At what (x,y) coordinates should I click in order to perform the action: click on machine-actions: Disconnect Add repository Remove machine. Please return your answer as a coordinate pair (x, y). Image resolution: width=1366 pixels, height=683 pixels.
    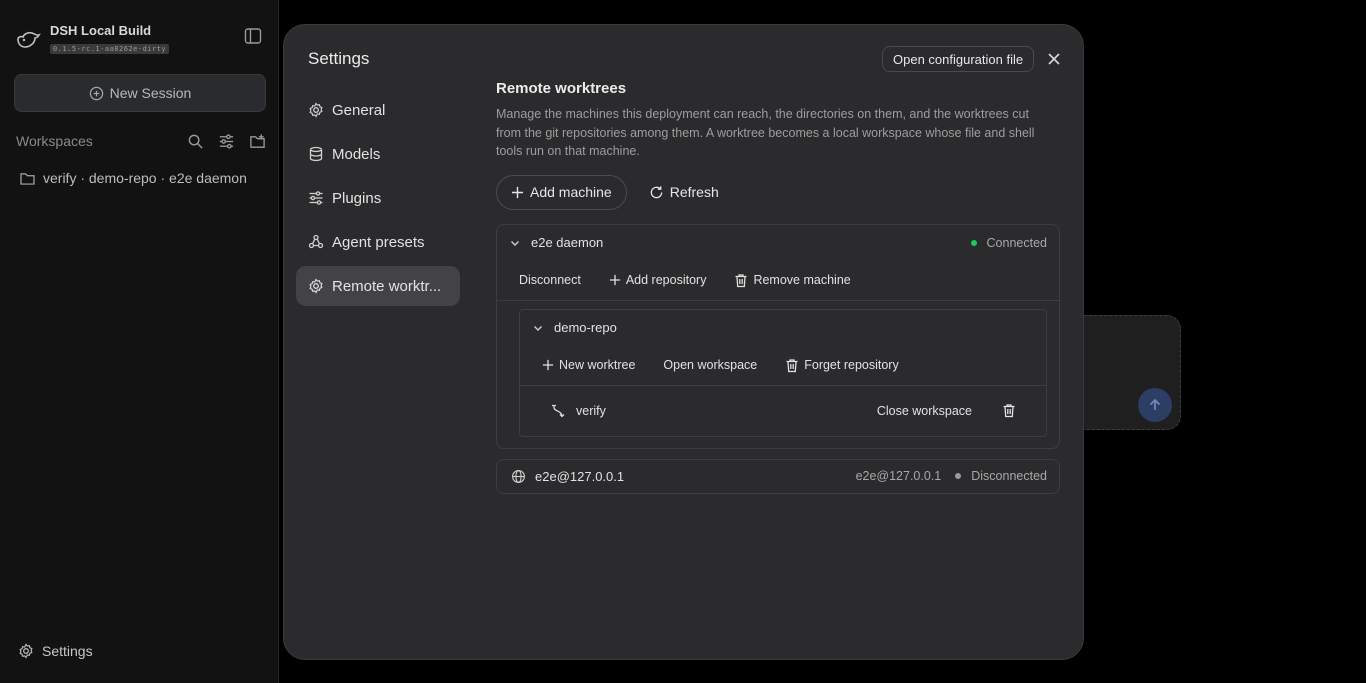
    Looking at the image, I should click on (778, 281).